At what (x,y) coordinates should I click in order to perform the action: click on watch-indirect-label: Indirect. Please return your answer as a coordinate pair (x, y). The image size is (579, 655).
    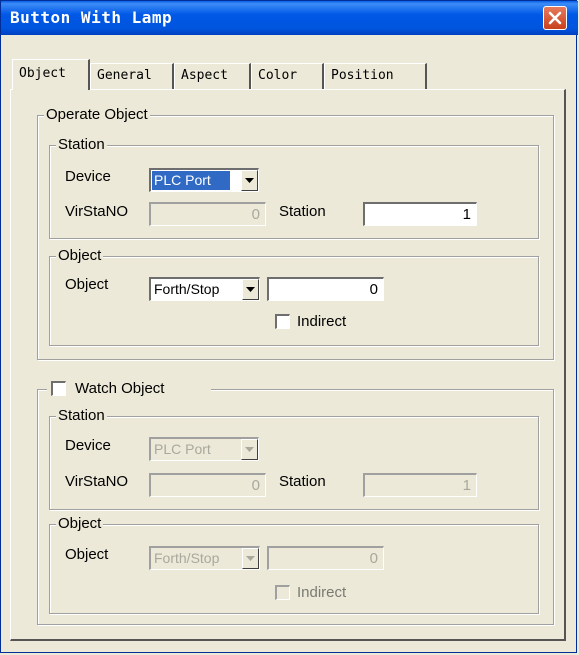
    Looking at the image, I should click on (322, 592).